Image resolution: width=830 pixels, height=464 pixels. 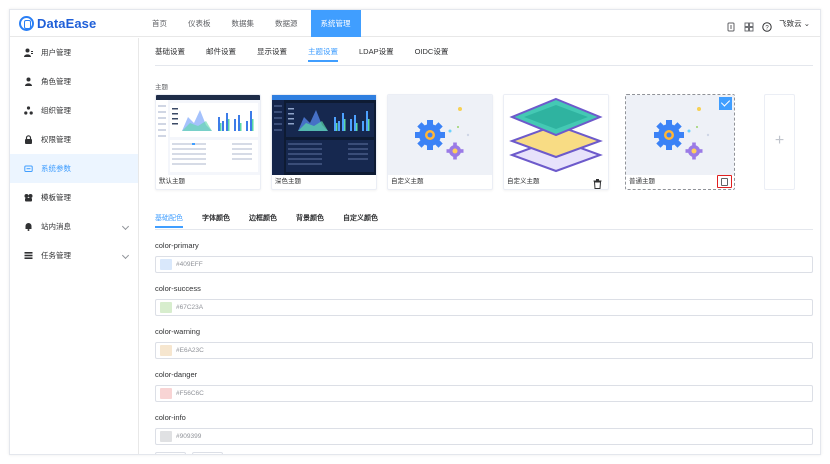 What do you see at coordinates (28, 52) in the screenshot?
I see `user-icon` at bounding box center [28, 52].